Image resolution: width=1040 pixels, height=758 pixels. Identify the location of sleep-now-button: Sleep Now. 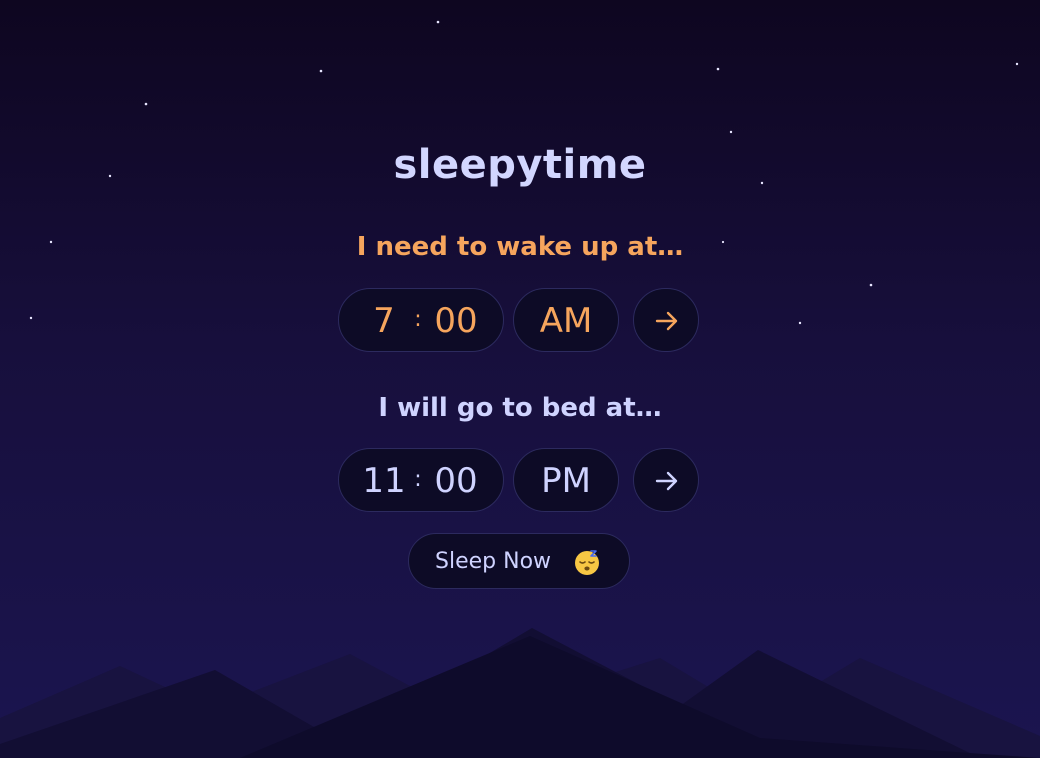
(519, 561).